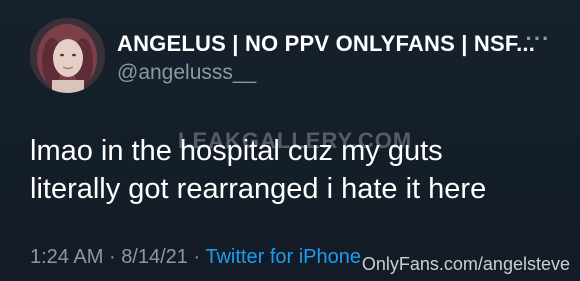  I want to click on tweet-date: 8/14/21, so click(154, 257).